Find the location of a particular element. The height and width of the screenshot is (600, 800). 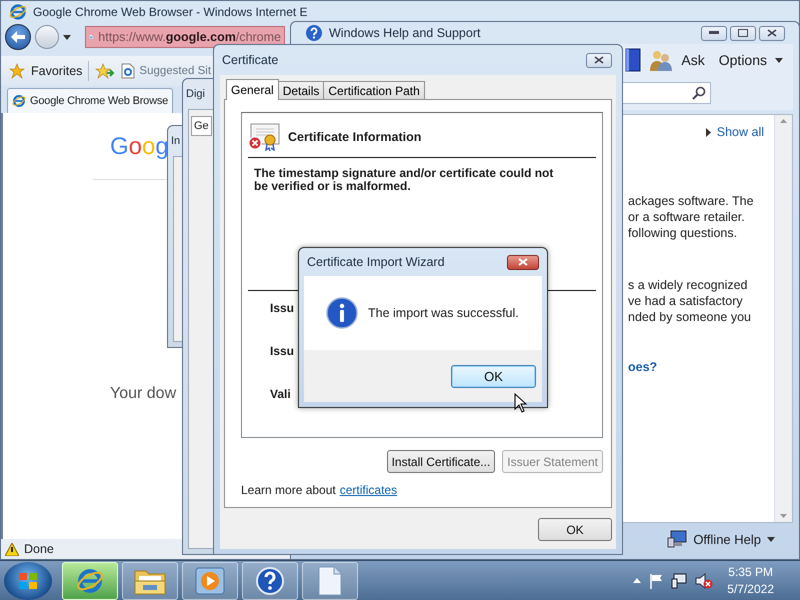

back-arrow-icon is located at coordinates (18, 37).